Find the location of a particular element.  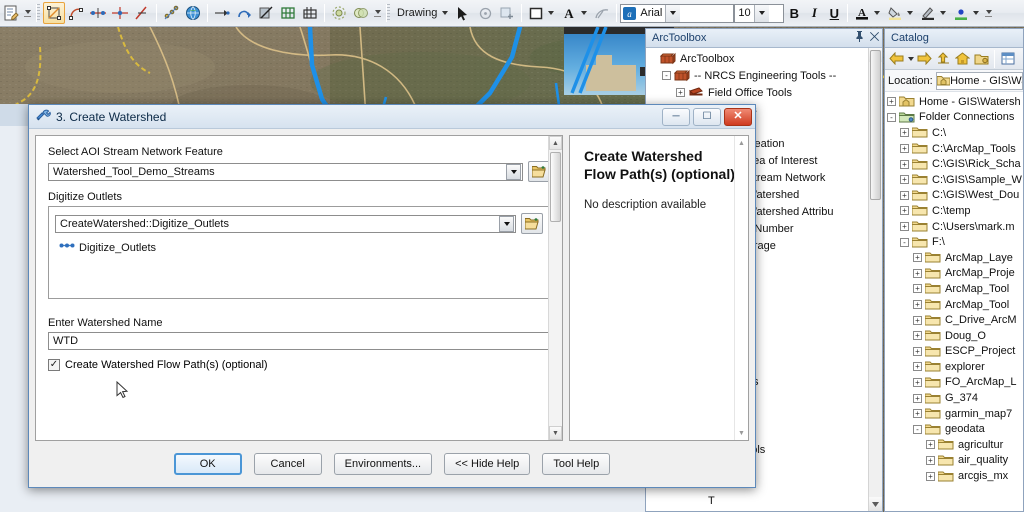

marker-color-caret-icon is located at coordinates (976, 13).